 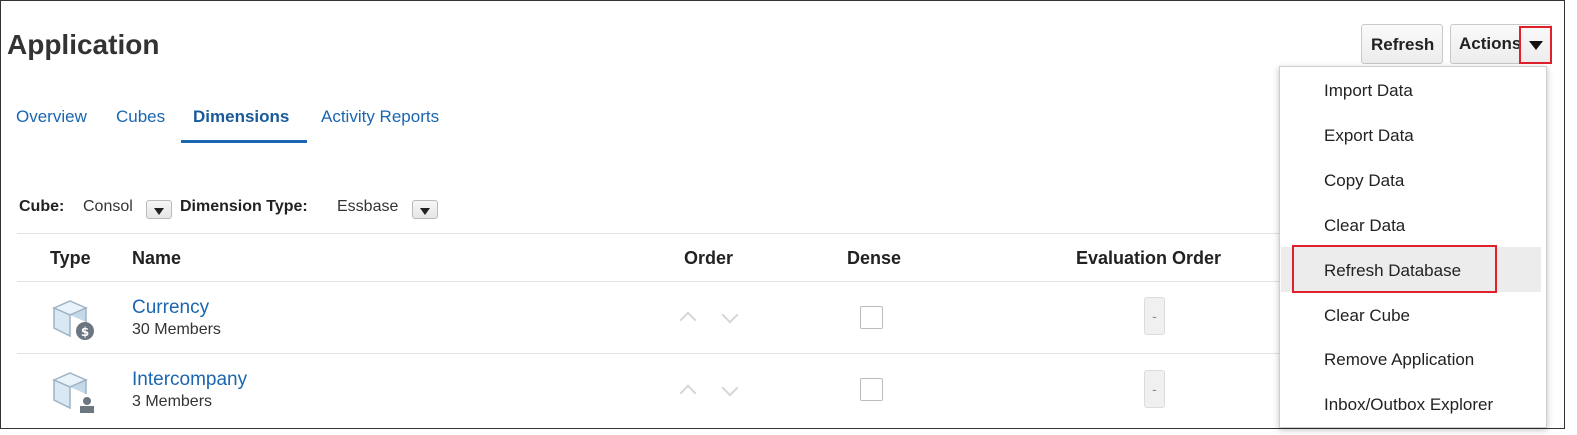 I want to click on tab-cubes: Cubes, so click(x=140, y=117).